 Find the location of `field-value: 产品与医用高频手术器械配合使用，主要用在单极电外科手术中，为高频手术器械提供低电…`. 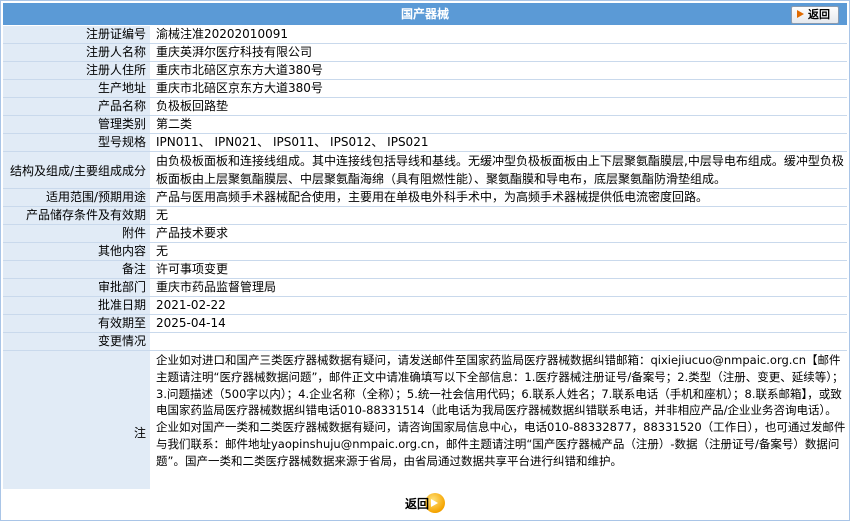

field-value: 产品与医用高频手术器械配合使用，主要用在单极电外科手术中，为高频手术器械提供低电… is located at coordinates (498, 197).